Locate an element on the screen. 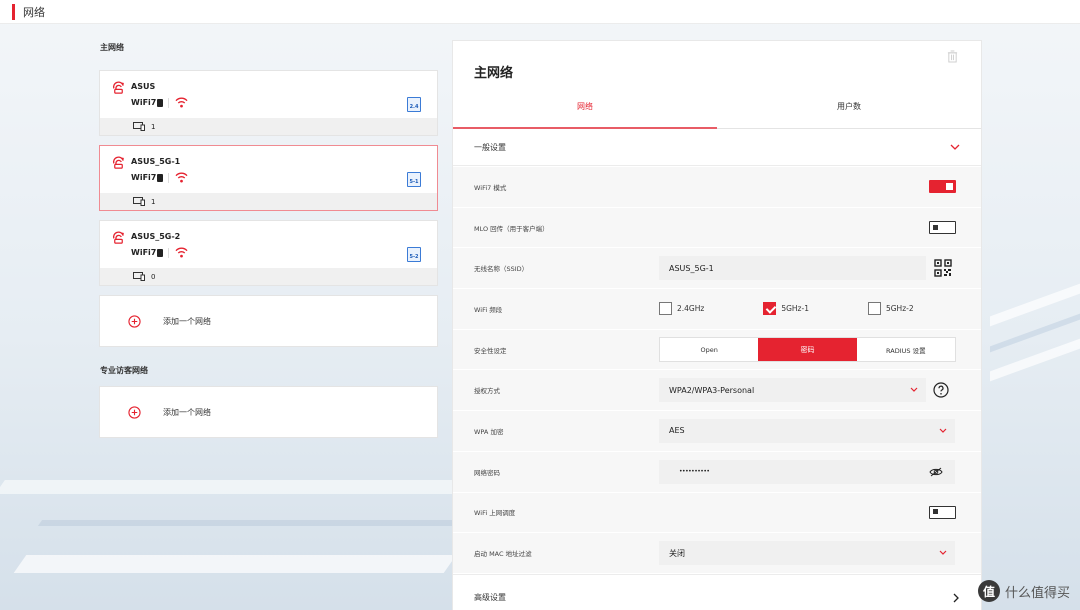 The height and width of the screenshot is (610, 1080). band-5g1-checkbox: 5GHz-1 is located at coordinates (786, 309).